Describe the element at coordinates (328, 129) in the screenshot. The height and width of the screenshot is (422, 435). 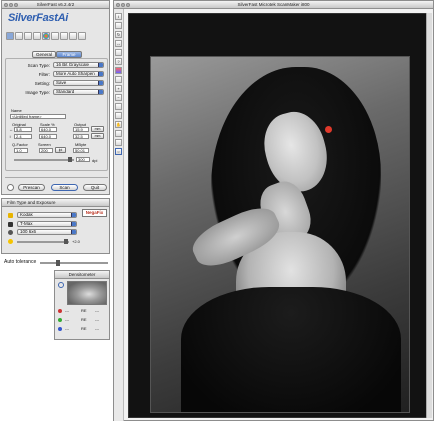
I see `measure-target-icon` at that location.